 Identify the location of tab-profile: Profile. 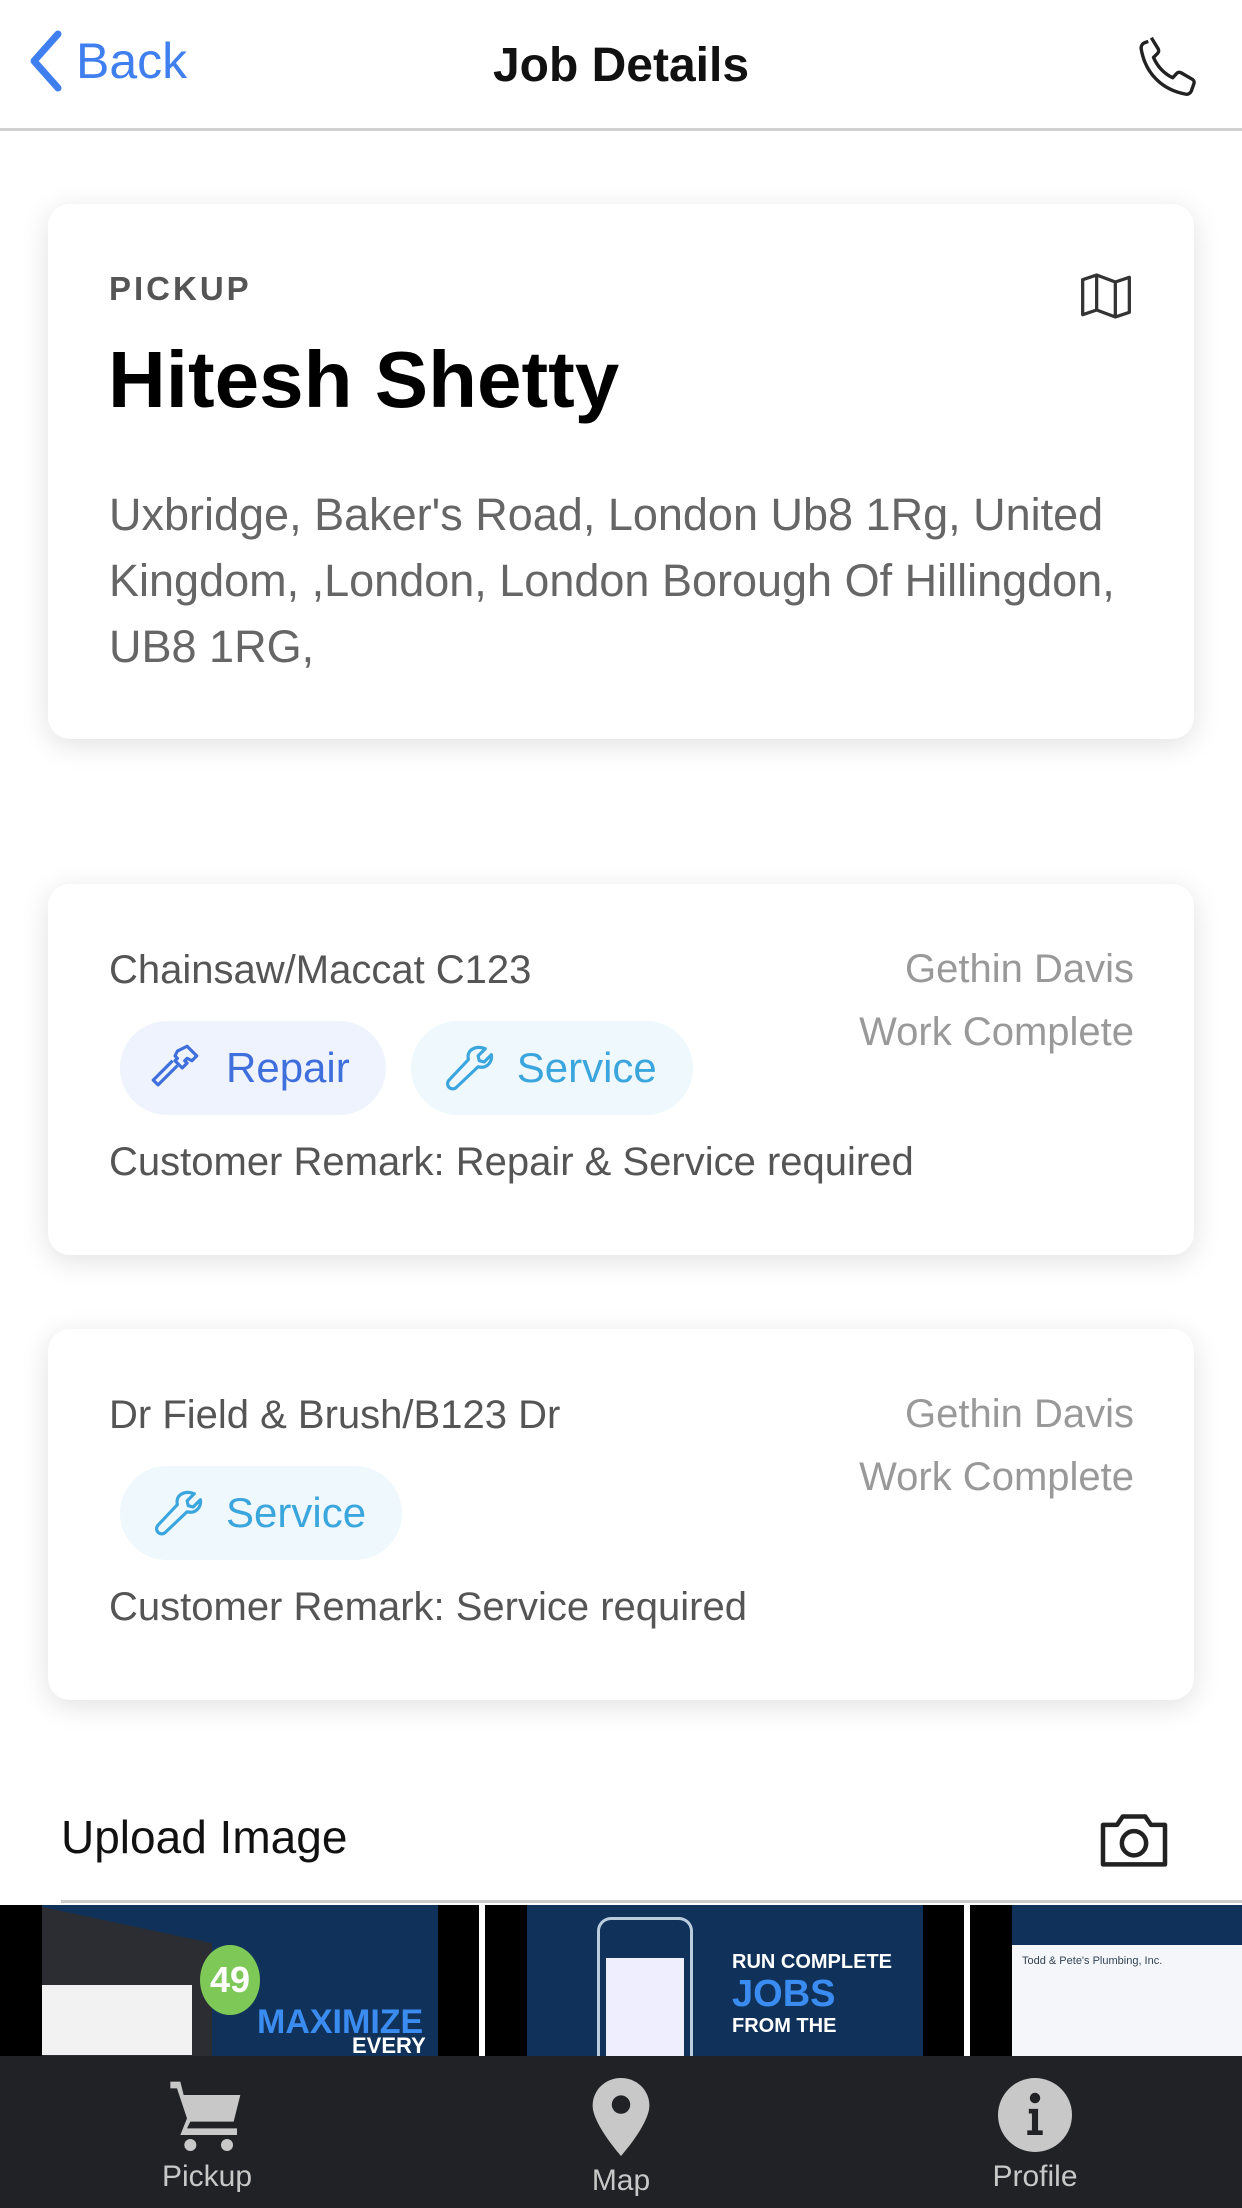
(1035, 2132).